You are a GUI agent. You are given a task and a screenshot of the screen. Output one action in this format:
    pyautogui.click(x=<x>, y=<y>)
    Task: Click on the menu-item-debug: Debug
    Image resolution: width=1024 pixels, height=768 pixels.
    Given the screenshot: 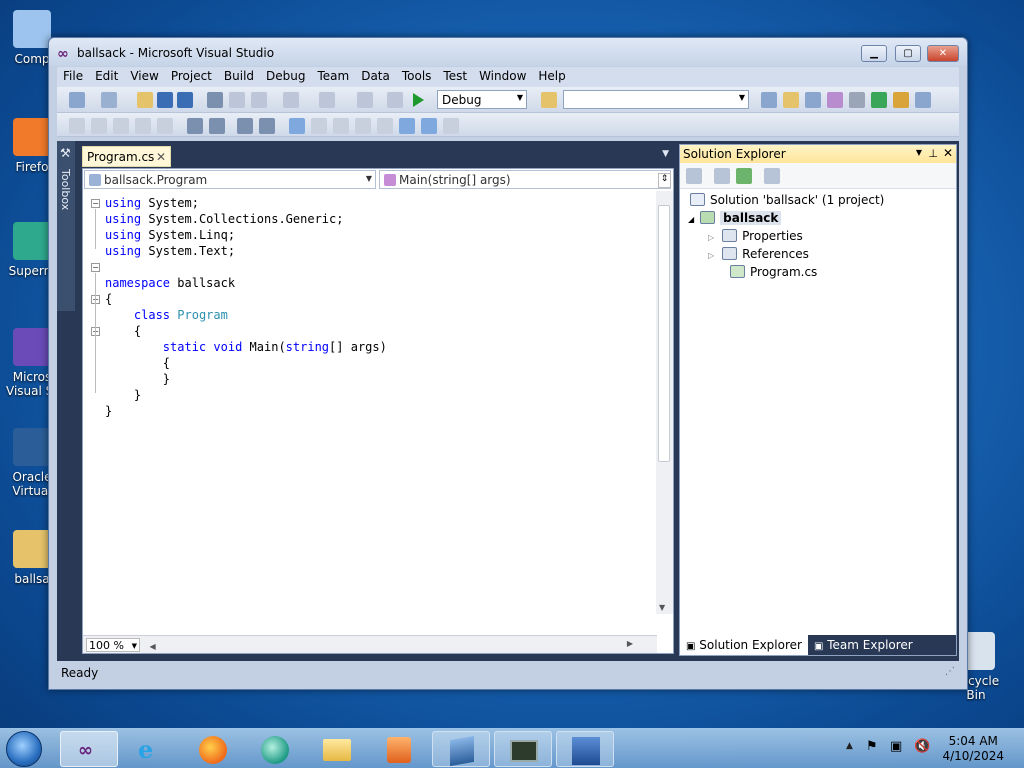 What is the action you would take?
    pyautogui.click(x=285, y=77)
    